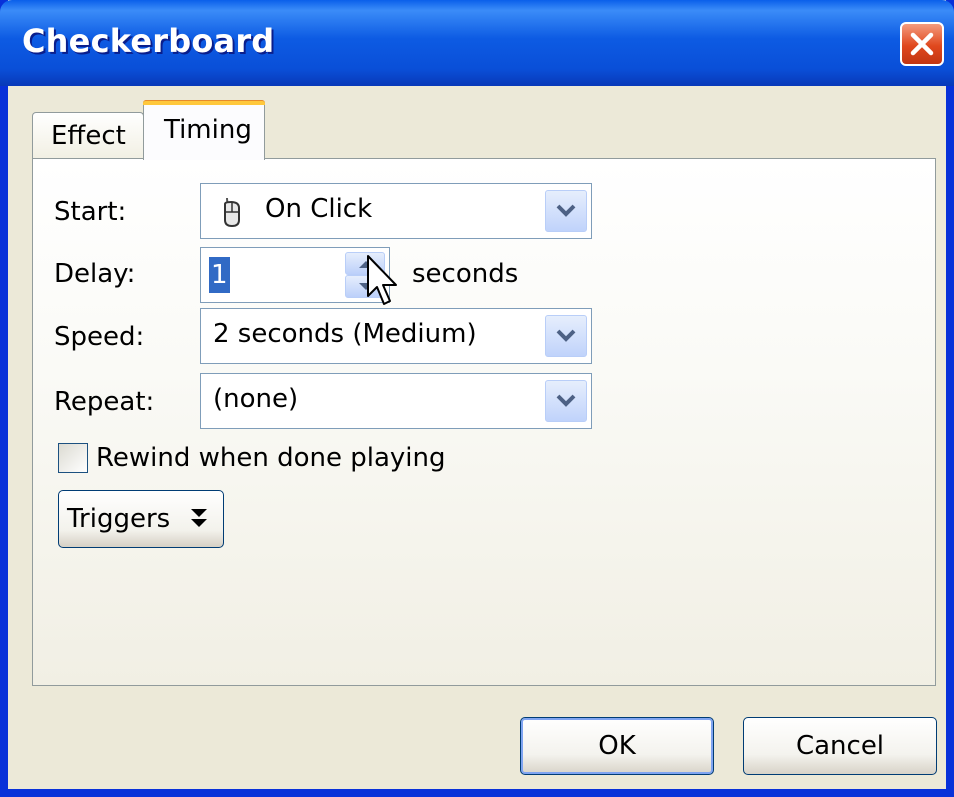 The height and width of the screenshot is (797, 954). I want to click on double-chevron-down-icon, so click(199, 518).